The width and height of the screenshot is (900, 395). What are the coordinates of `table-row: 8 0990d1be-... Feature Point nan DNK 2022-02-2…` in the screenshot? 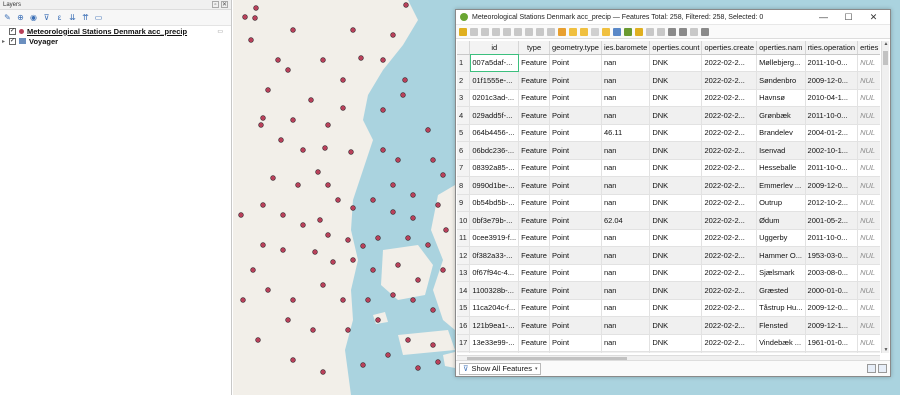 It's located at (668, 185).